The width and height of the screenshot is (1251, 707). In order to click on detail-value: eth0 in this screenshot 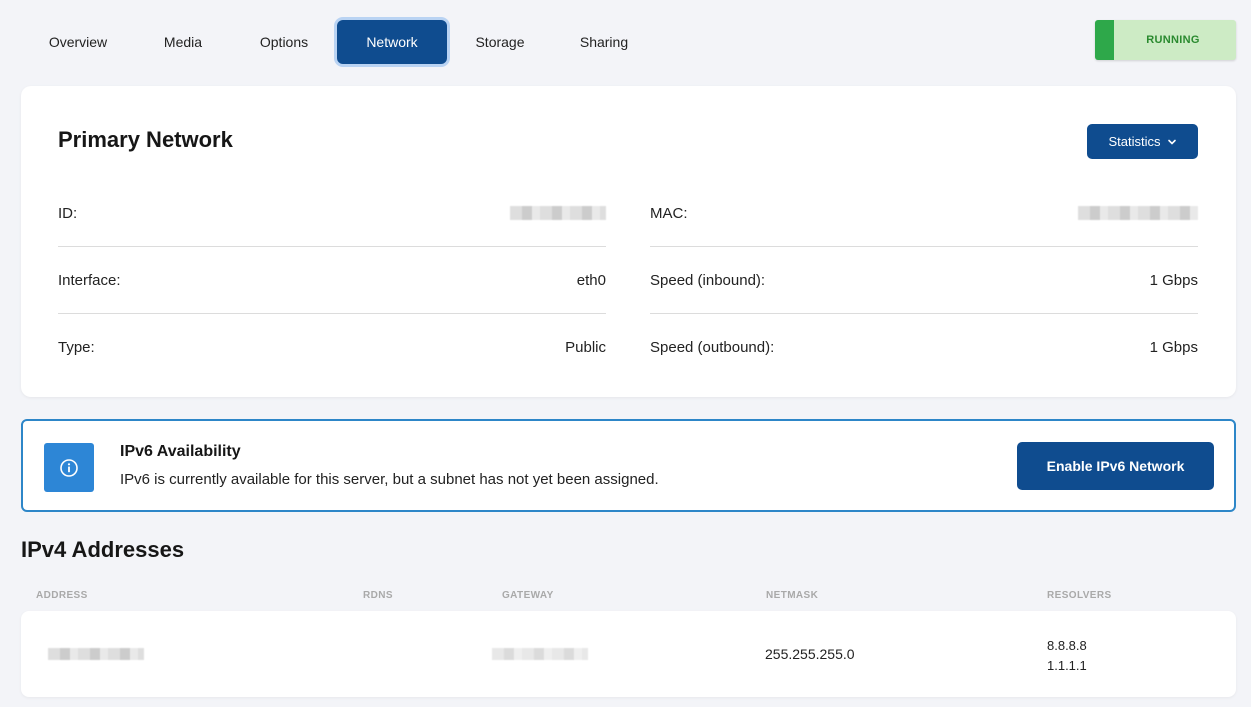, I will do `click(591, 280)`.